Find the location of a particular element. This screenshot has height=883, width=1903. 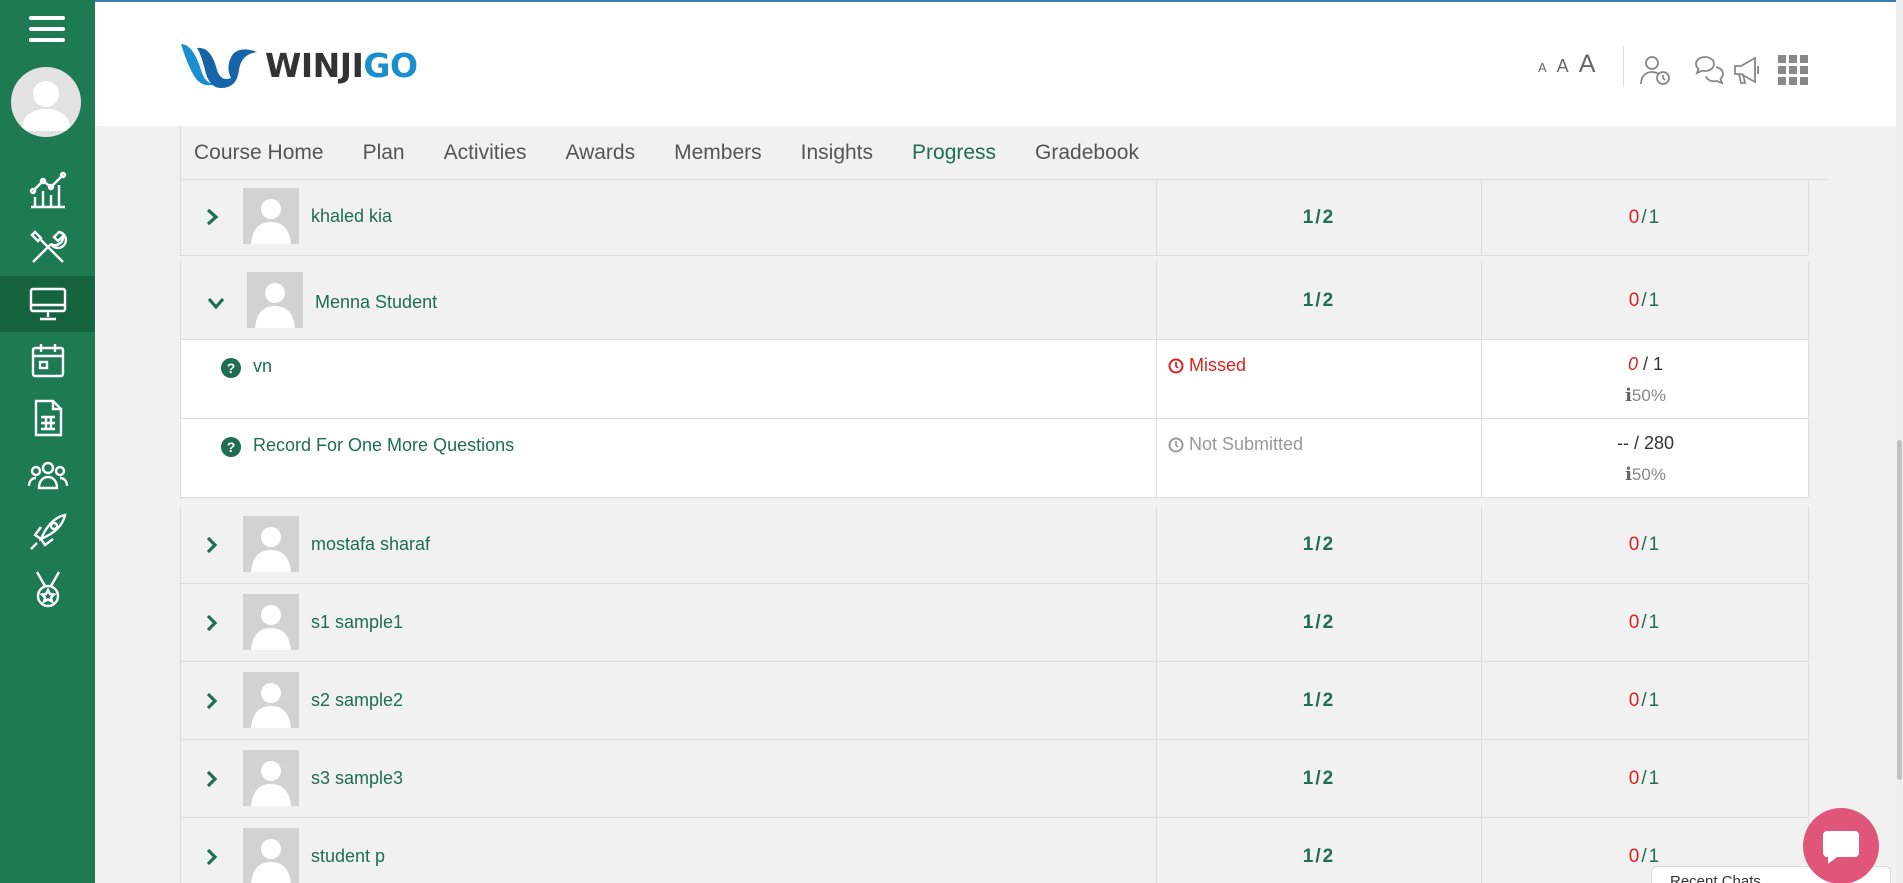

status-cell: Not Submitted is located at coordinates (1319, 458).